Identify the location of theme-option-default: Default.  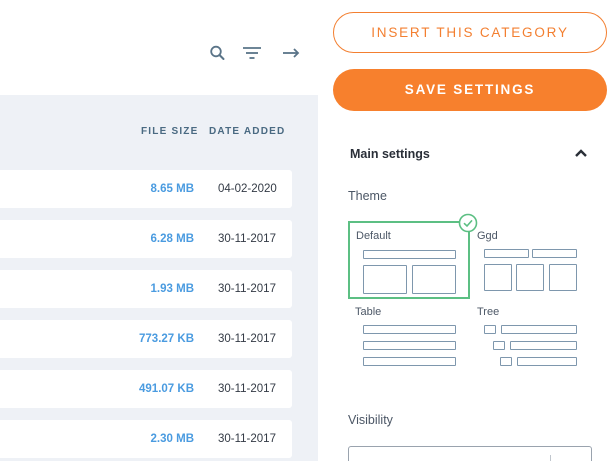
(409, 260).